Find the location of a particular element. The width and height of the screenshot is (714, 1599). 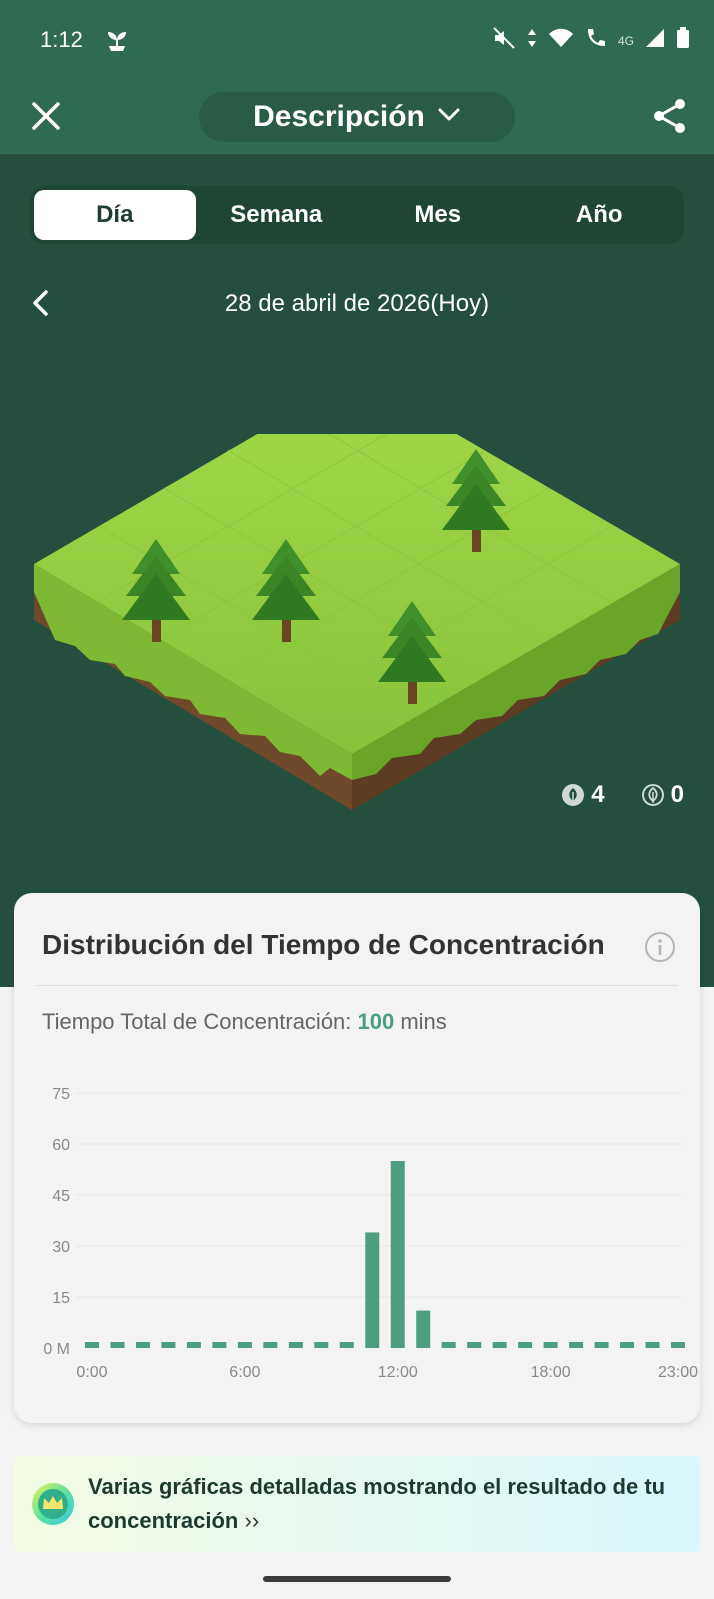

data-arrows-icon is located at coordinates (532, 40).